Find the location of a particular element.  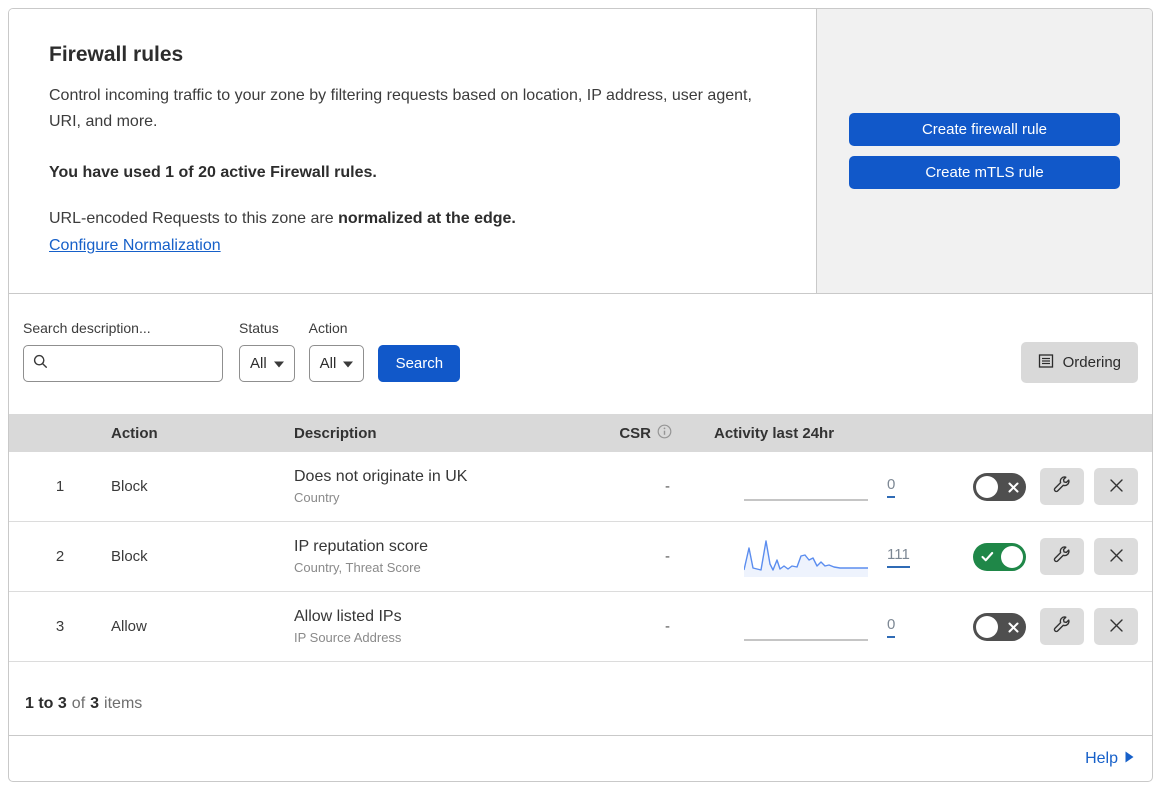

action-dropdown: All is located at coordinates (336, 363).